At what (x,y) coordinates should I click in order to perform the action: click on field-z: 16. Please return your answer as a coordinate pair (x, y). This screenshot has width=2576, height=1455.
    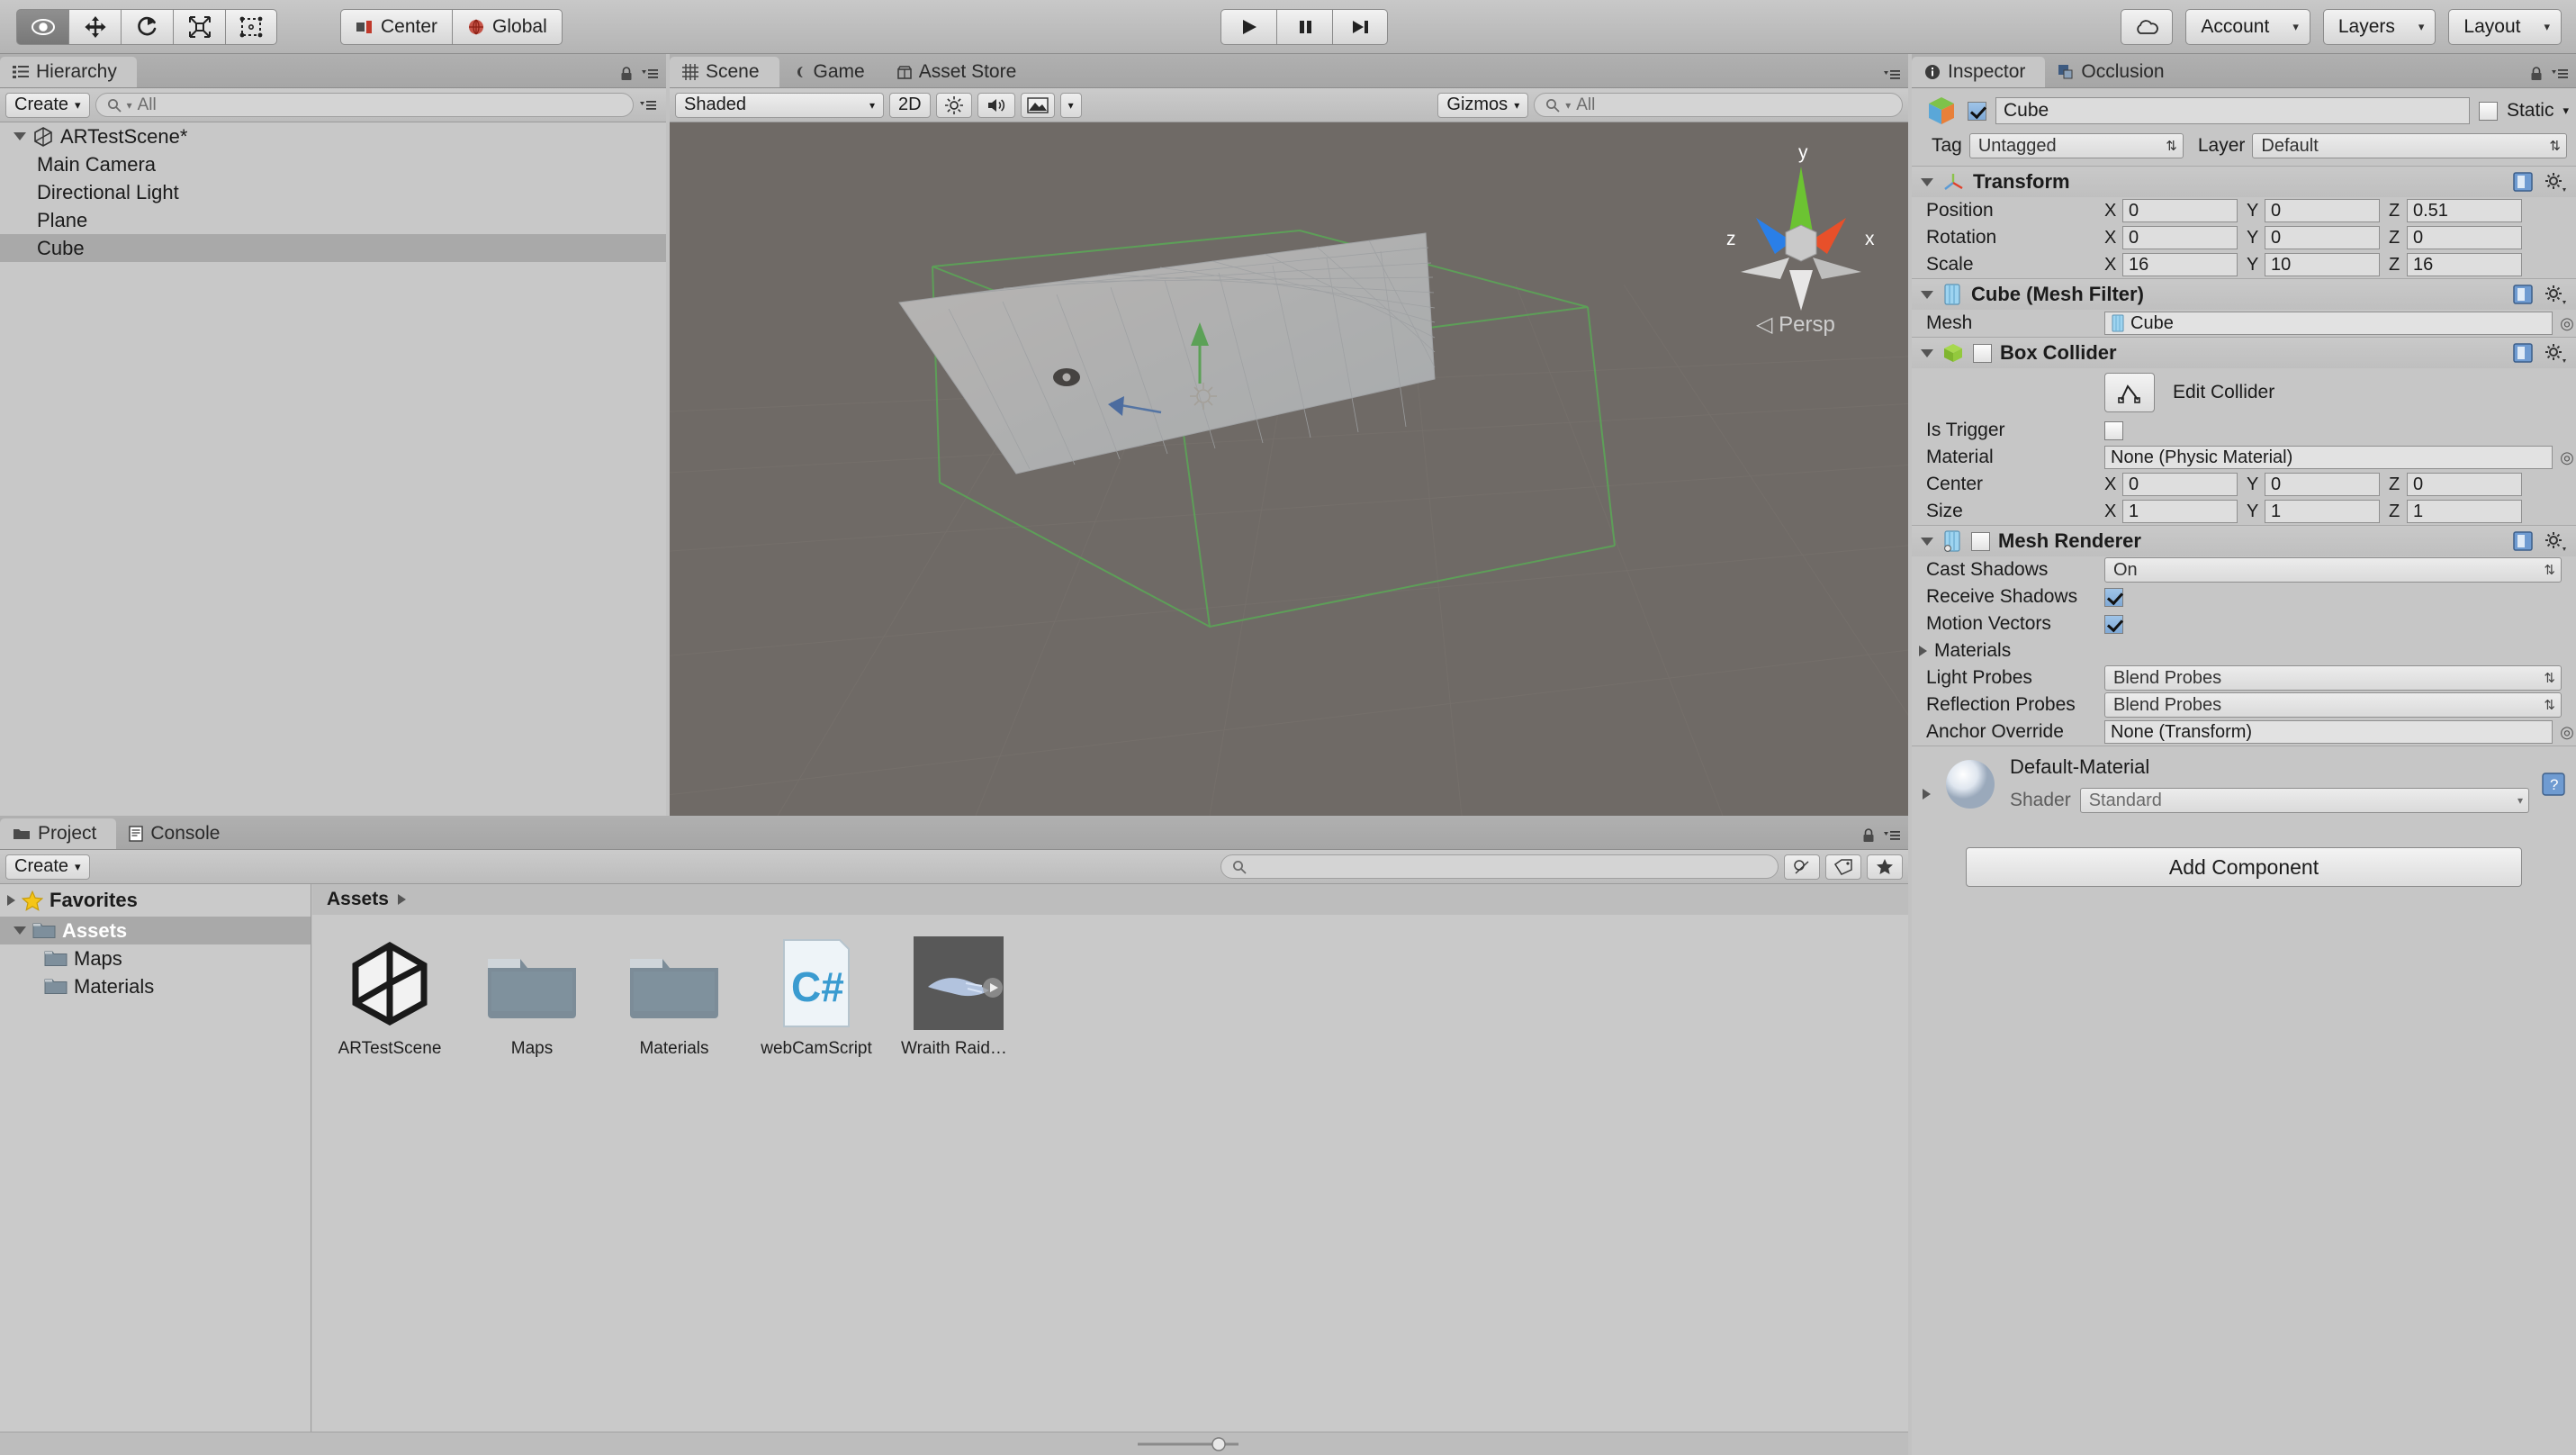
    Looking at the image, I should click on (2464, 264).